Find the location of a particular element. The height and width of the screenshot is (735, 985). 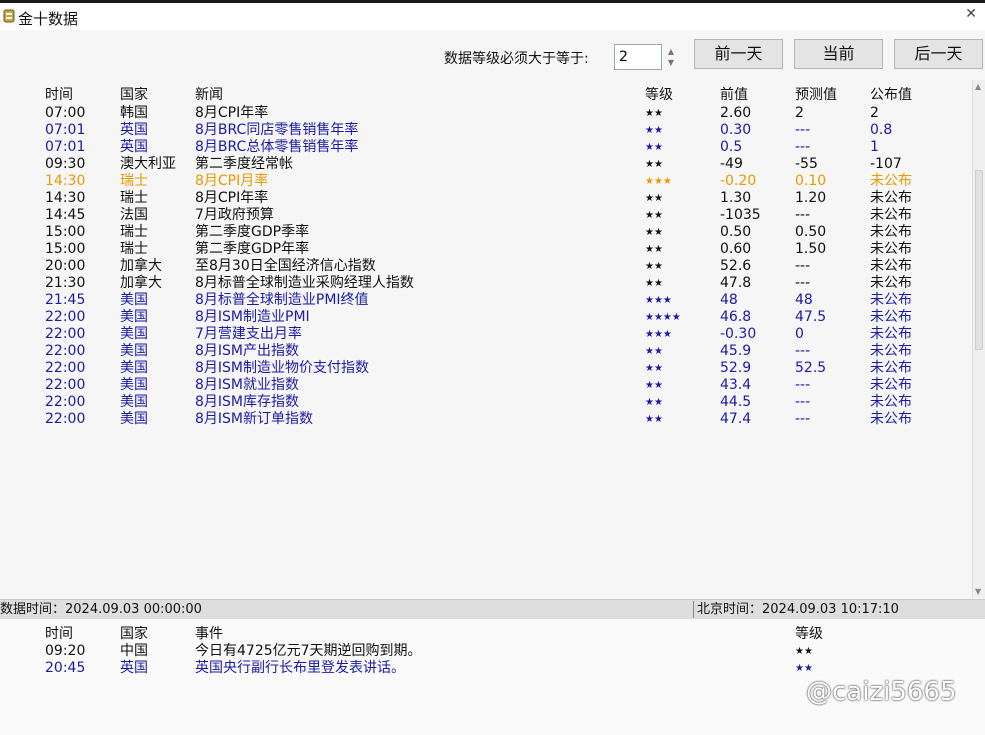

table-scrollbar: ▲ ▼ is located at coordinates (978, 339).